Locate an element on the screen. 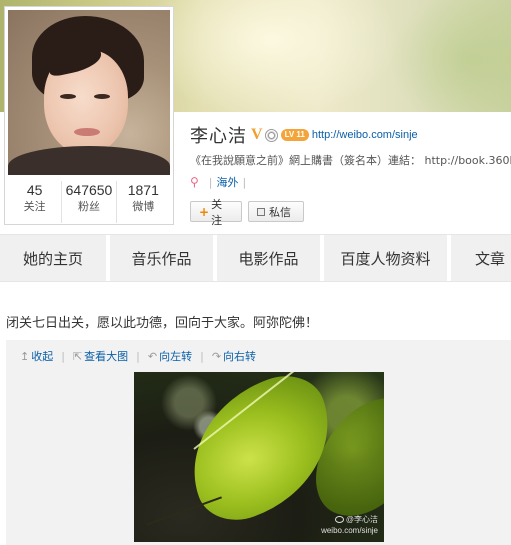  collapse-icon: ↥ is located at coordinates (25, 356).